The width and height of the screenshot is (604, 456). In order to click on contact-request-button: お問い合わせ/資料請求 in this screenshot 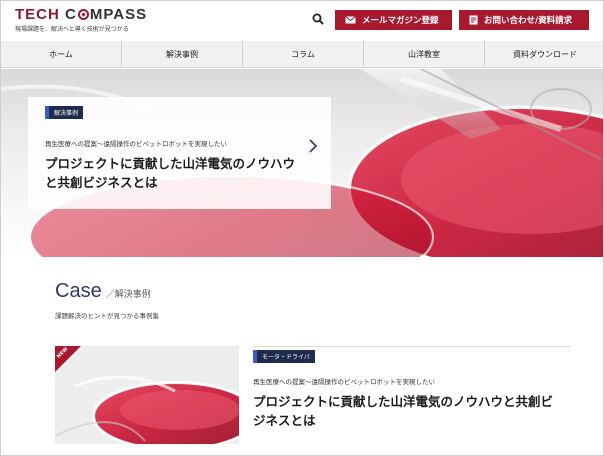, I will do `click(524, 20)`.